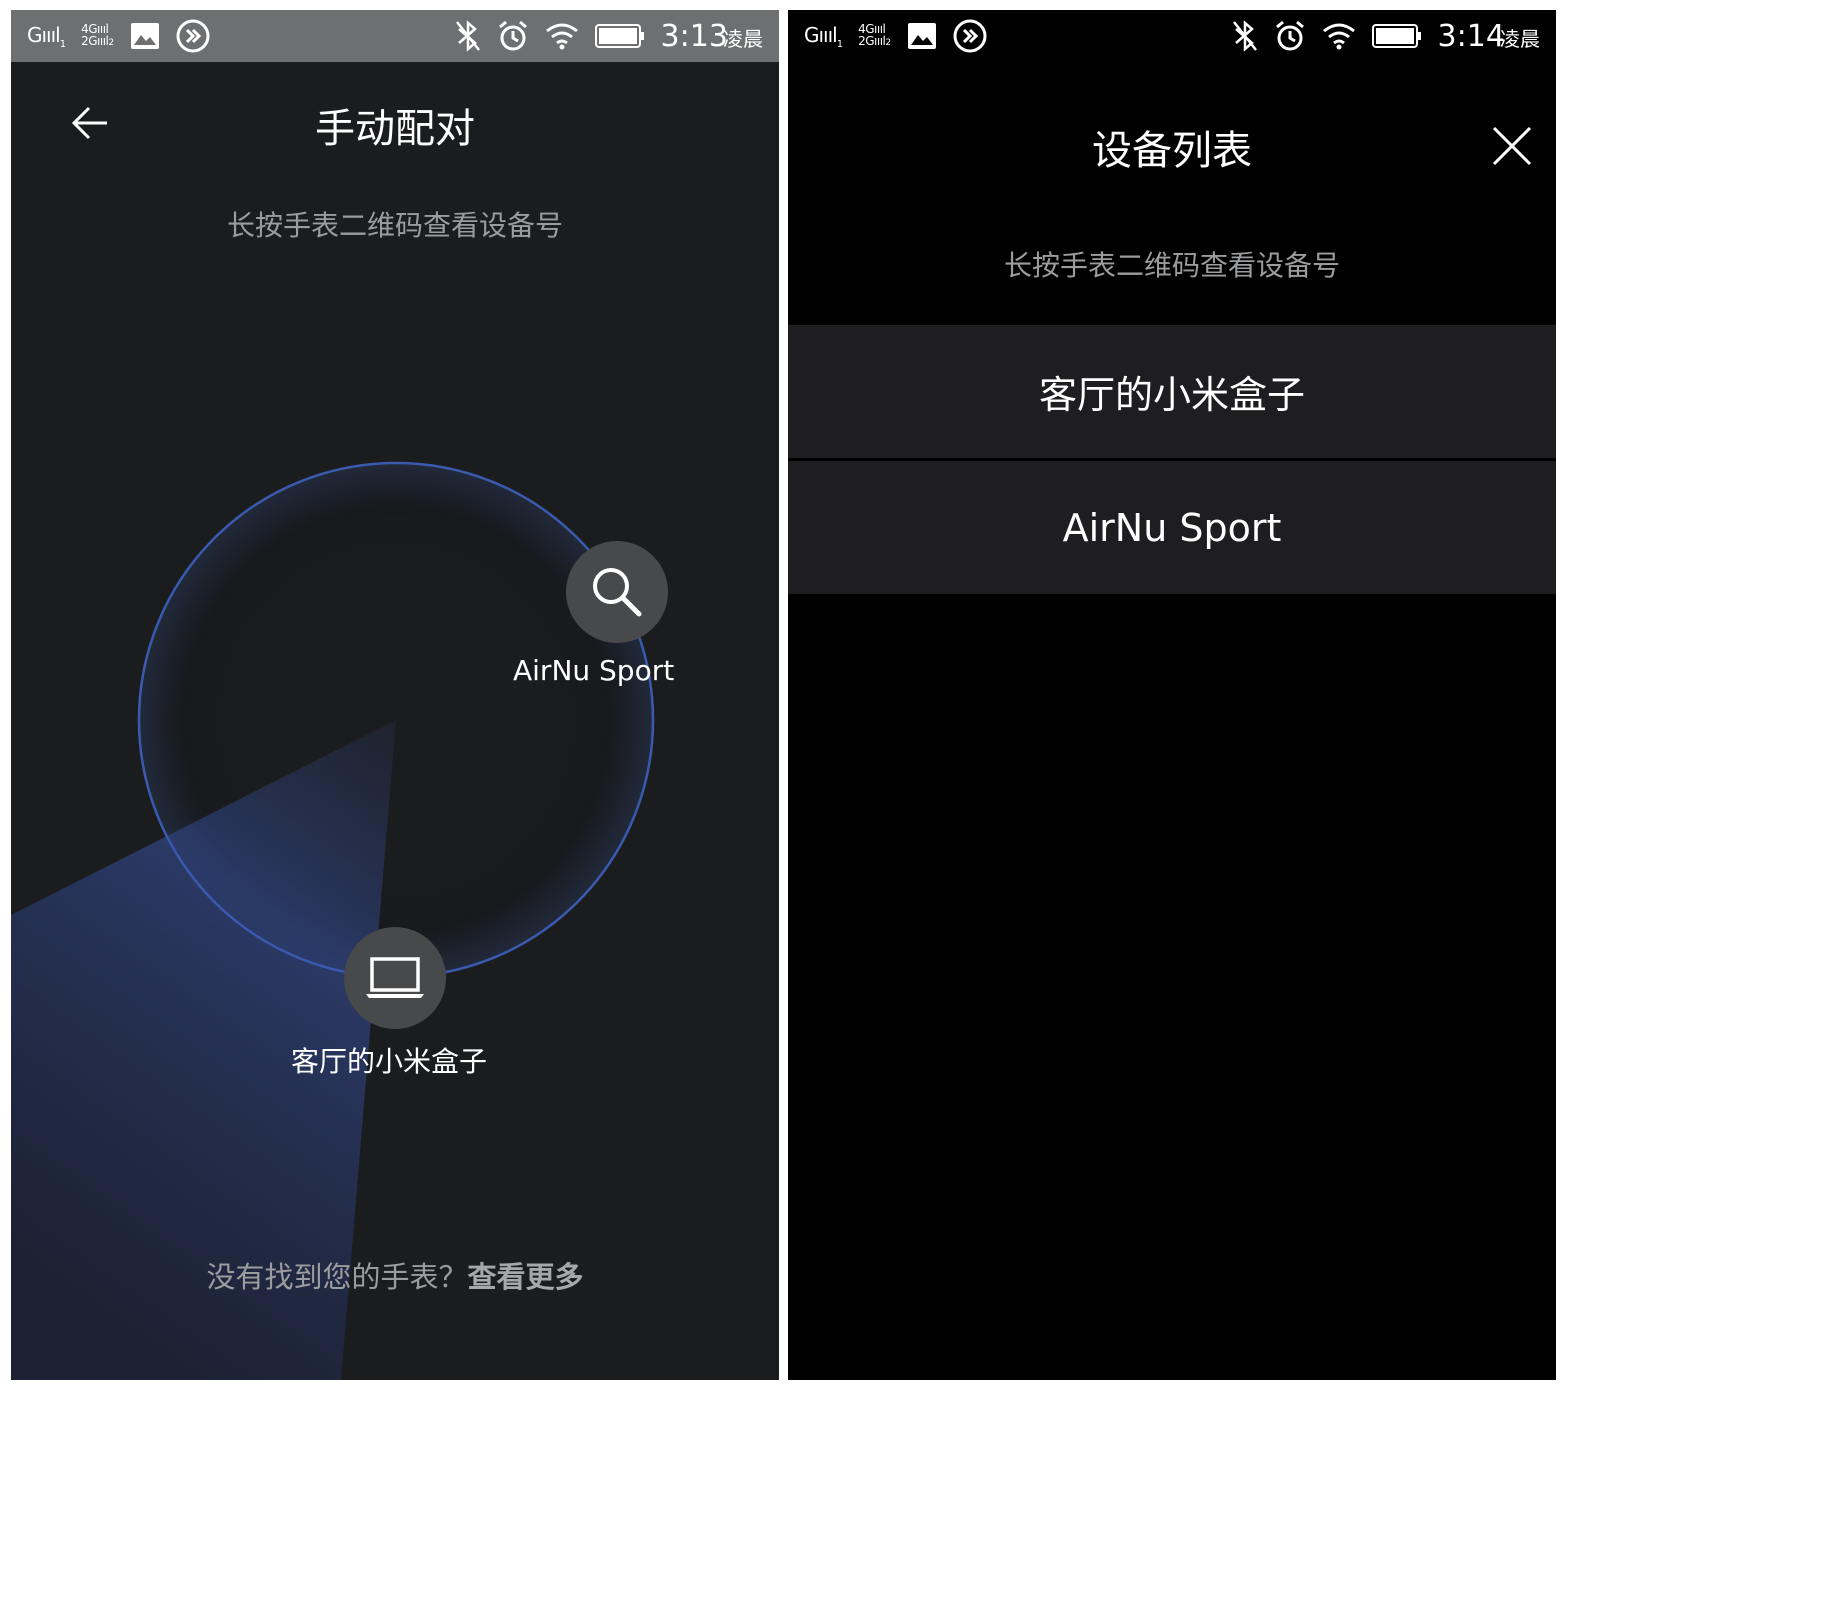 The width and height of the screenshot is (1830, 1624). What do you see at coordinates (389, 1060) in the screenshot?
I see `device-mibox-label: 客厅的小米盒子` at bounding box center [389, 1060].